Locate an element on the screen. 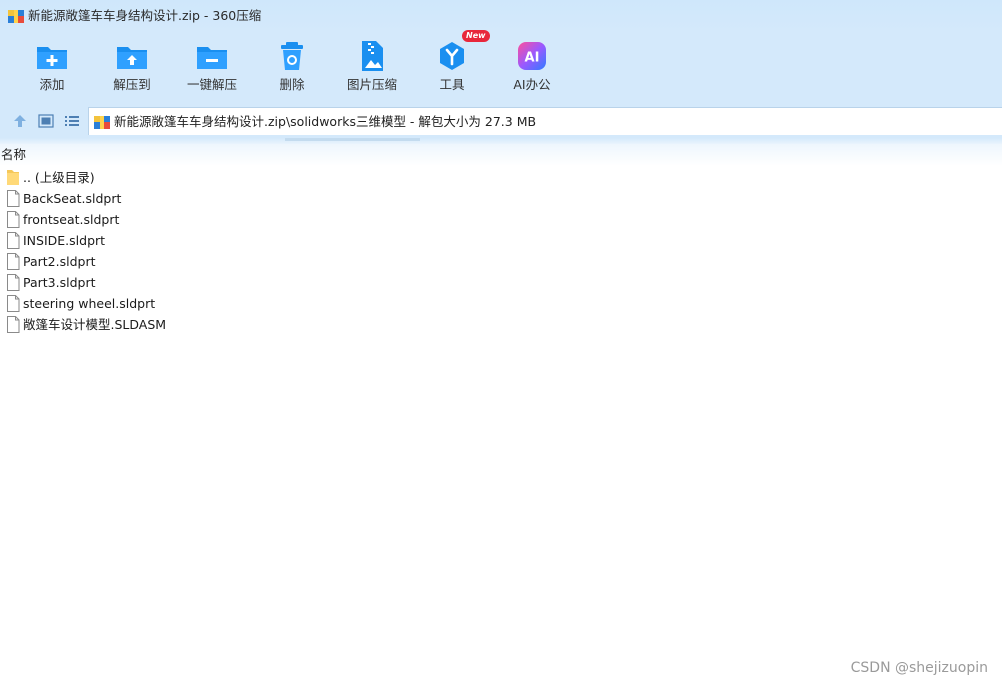 The image size is (1002, 686). tools-button: New 工具 is located at coordinates (452, 64).